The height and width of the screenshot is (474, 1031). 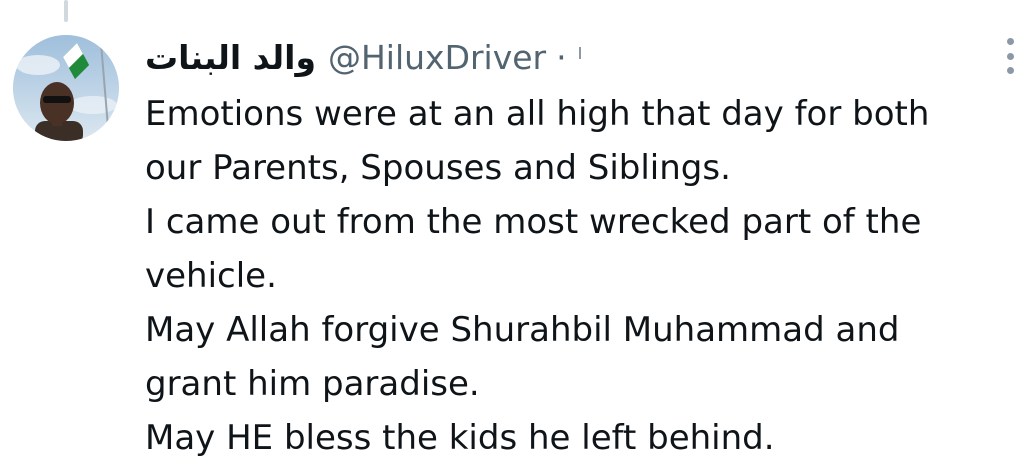 What do you see at coordinates (438, 168) in the screenshot?
I see `tweet-text-line: our Parents, Spouses and Siblings.` at bounding box center [438, 168].